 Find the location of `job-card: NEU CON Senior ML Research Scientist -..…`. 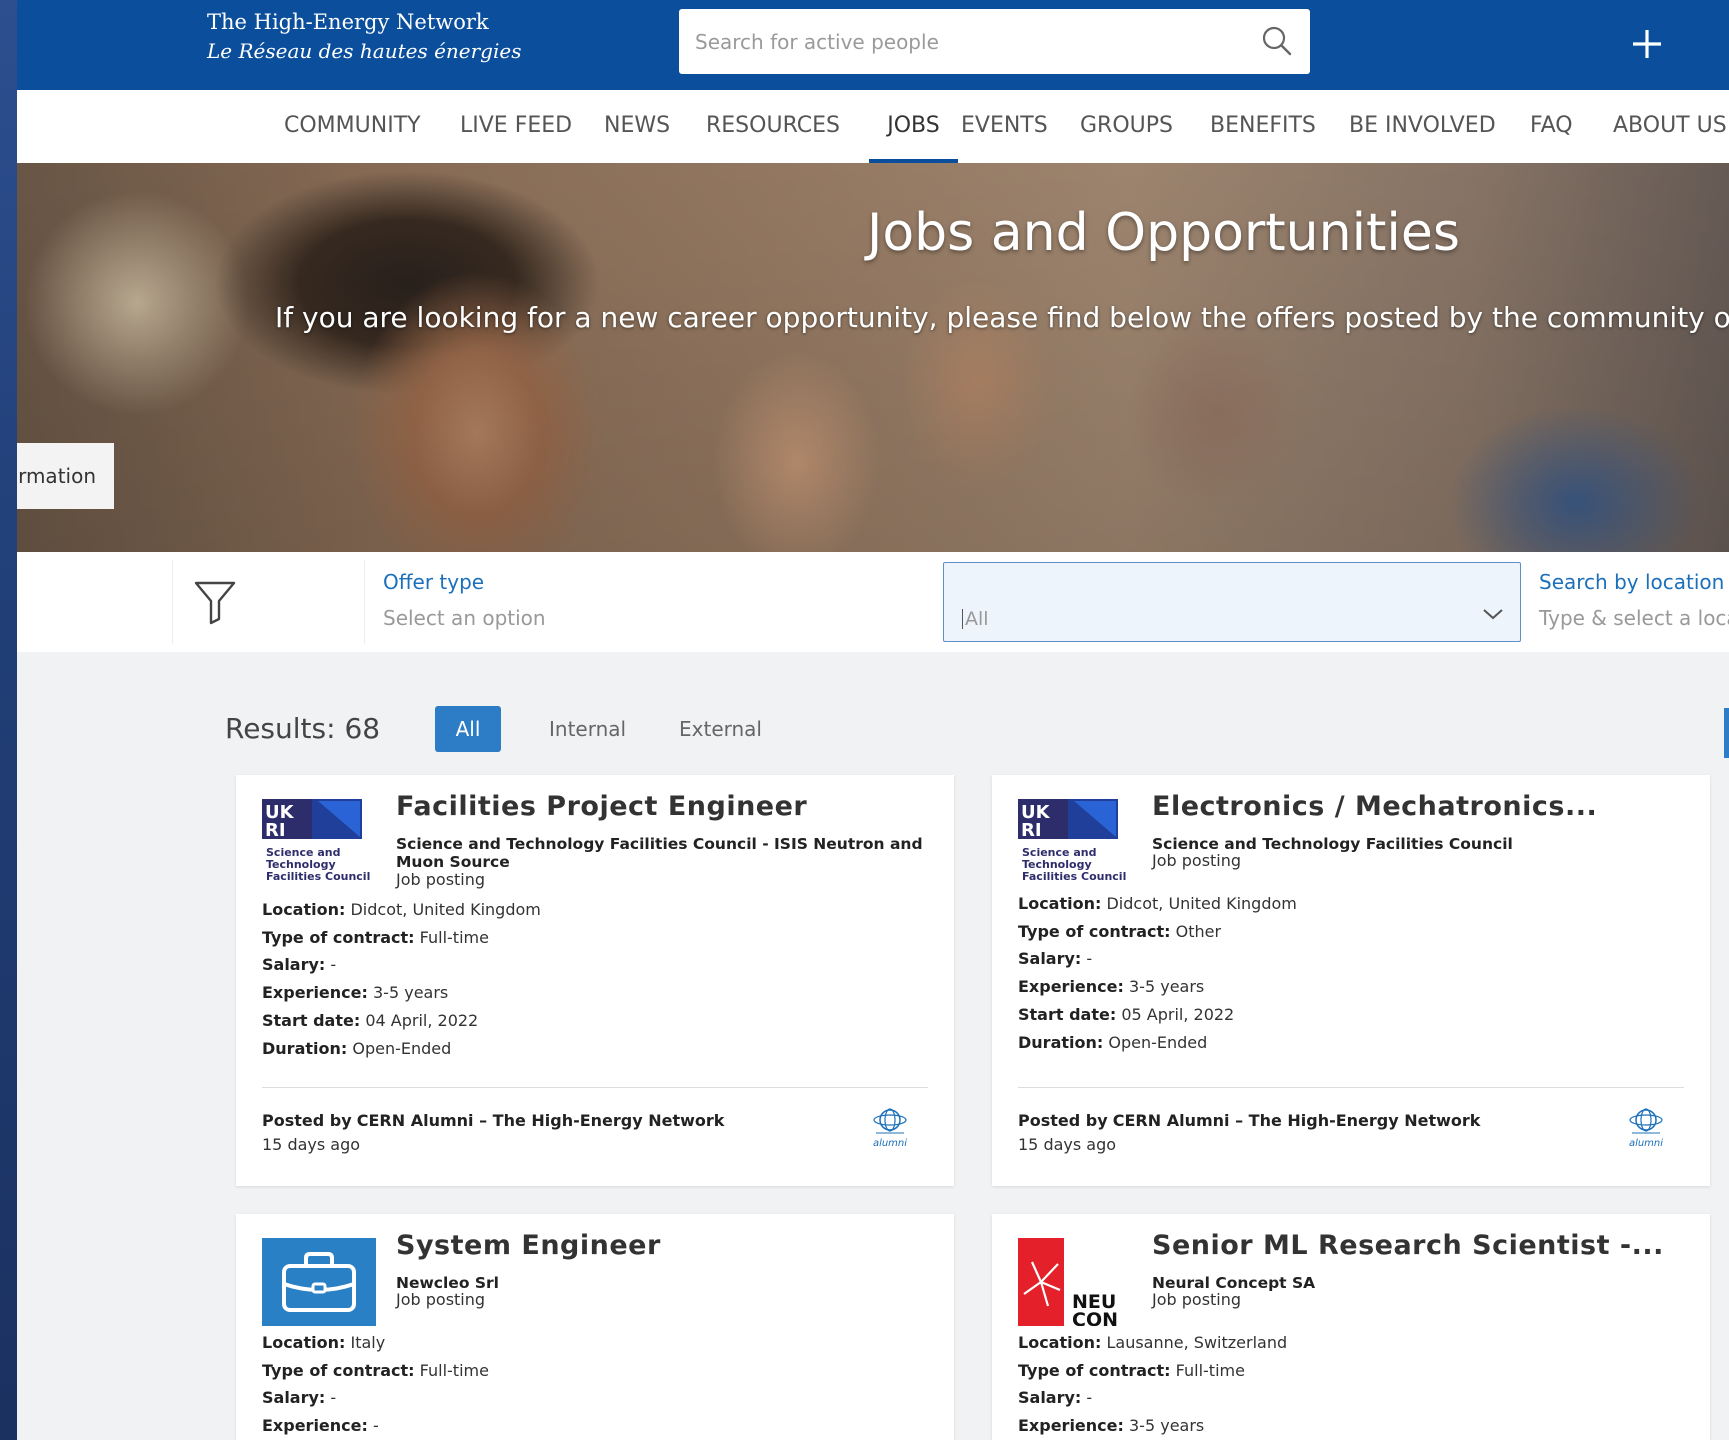

job-card: NEU CON Senior ML Research Scientist -..… is located at coordinates (1351, 1327).